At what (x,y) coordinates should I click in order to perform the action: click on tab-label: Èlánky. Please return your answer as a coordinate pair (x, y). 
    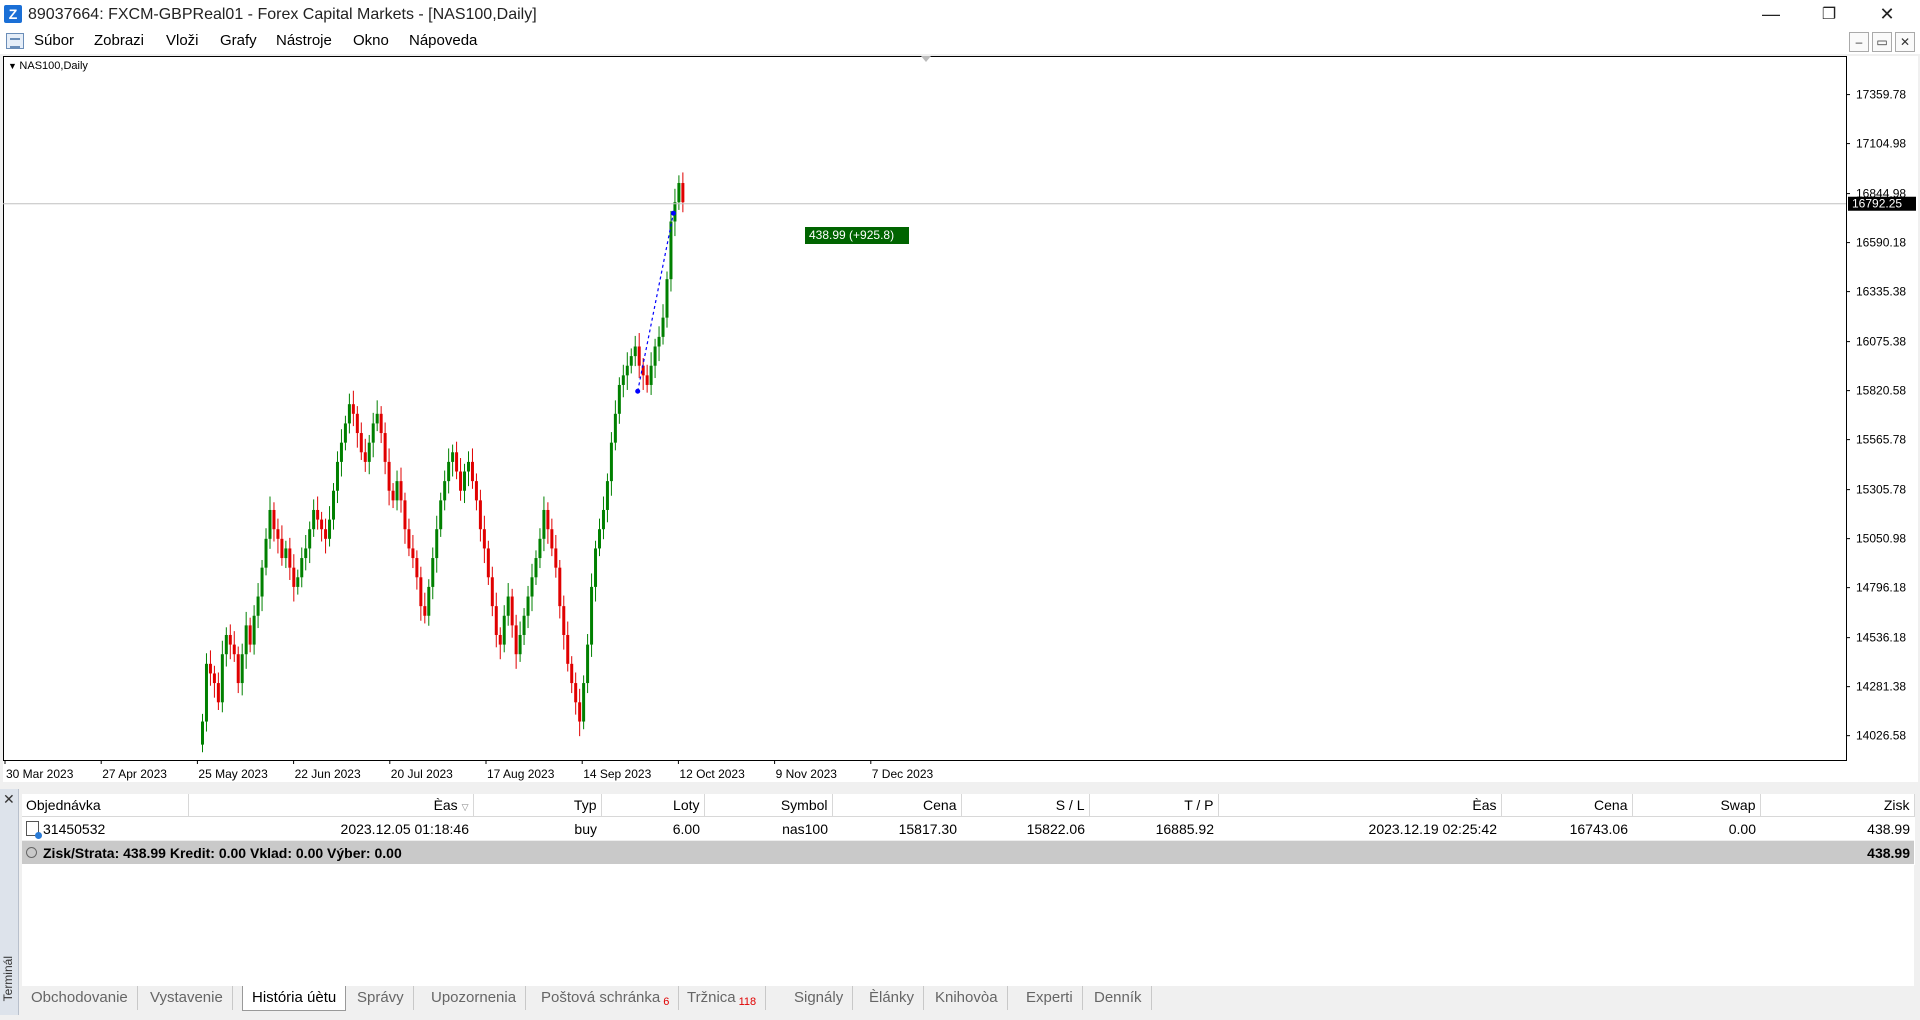
    Looking at the image, I should click on (892, 997).